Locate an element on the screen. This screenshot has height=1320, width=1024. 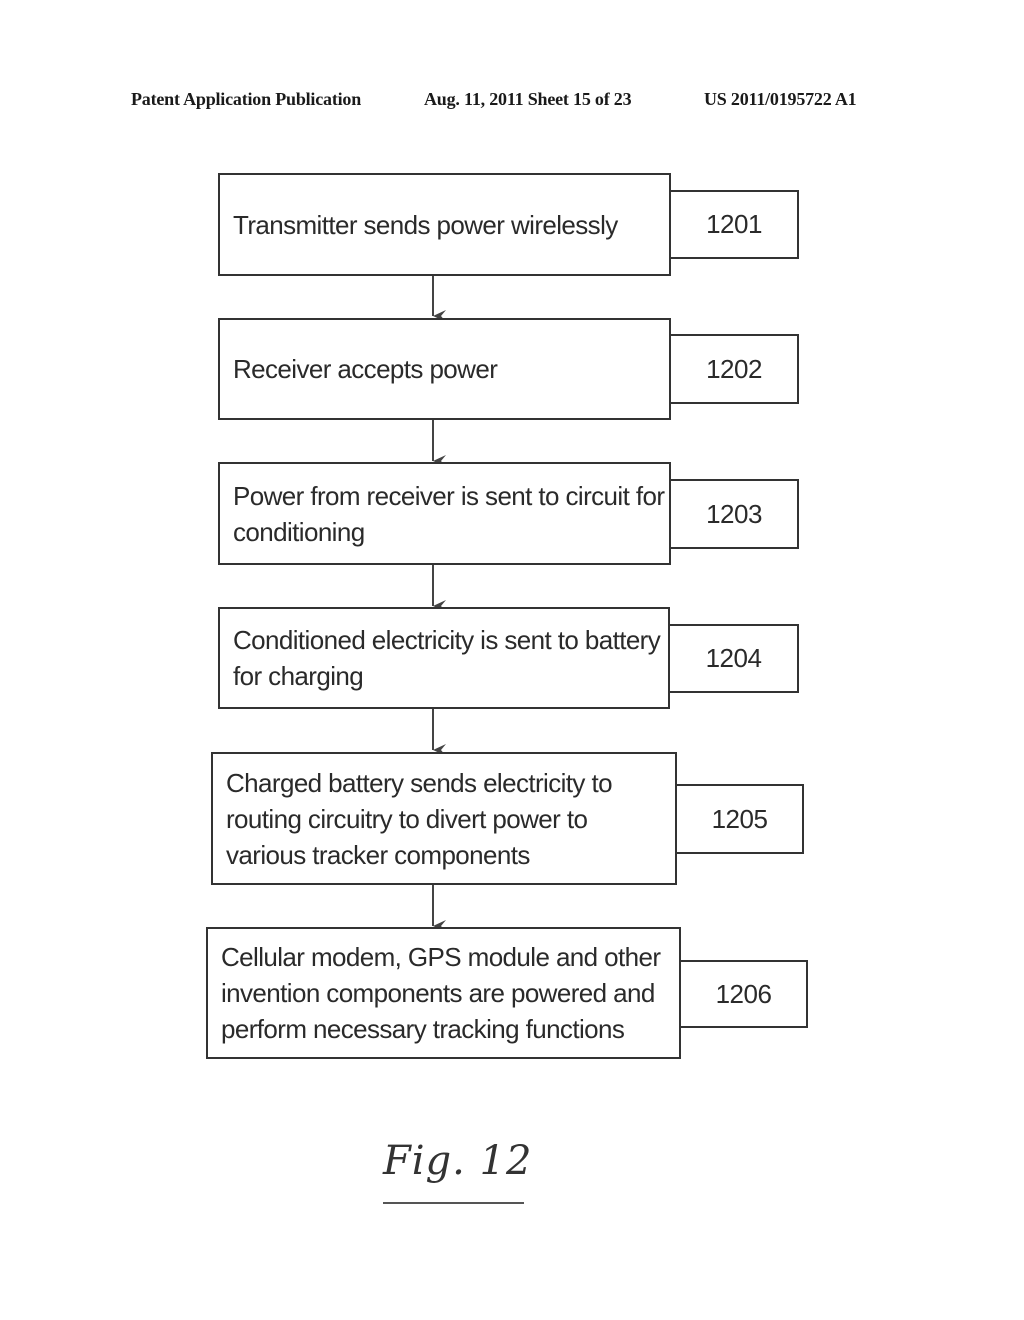
step-text-line-1: Charged battery sends electricity to is located at coordinates (419, 782).